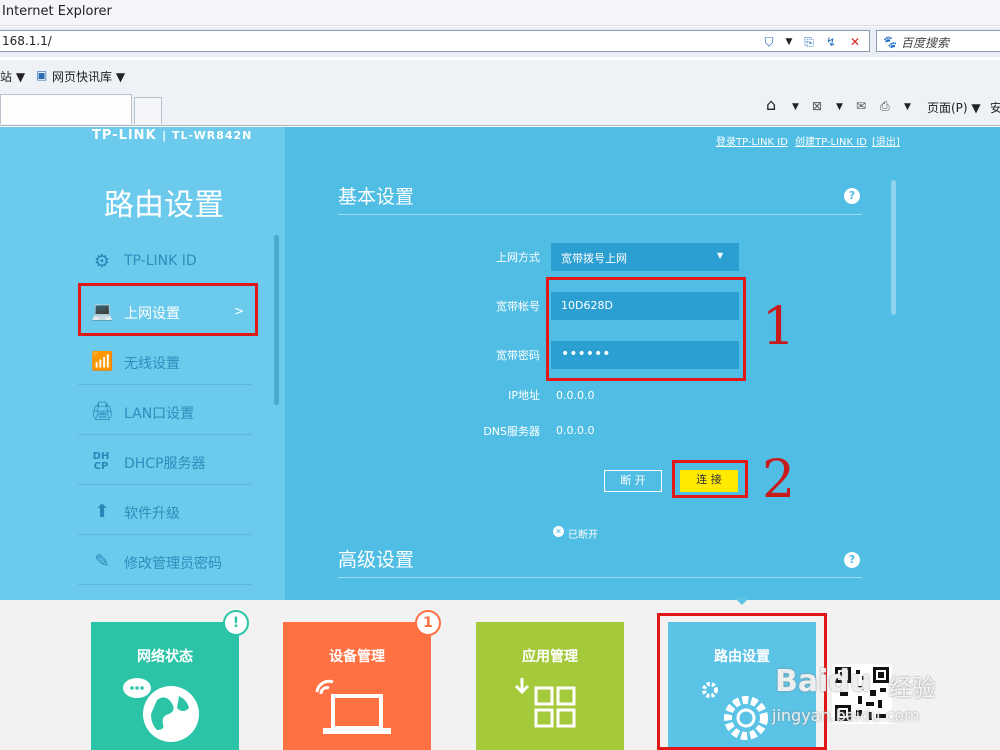 The height and width of the screenshot is (750, 1000). What do you see at coordinates (779, 327) in the screenshot?
I see `annotation-number-1: 1` at bounding box center [779, 327].